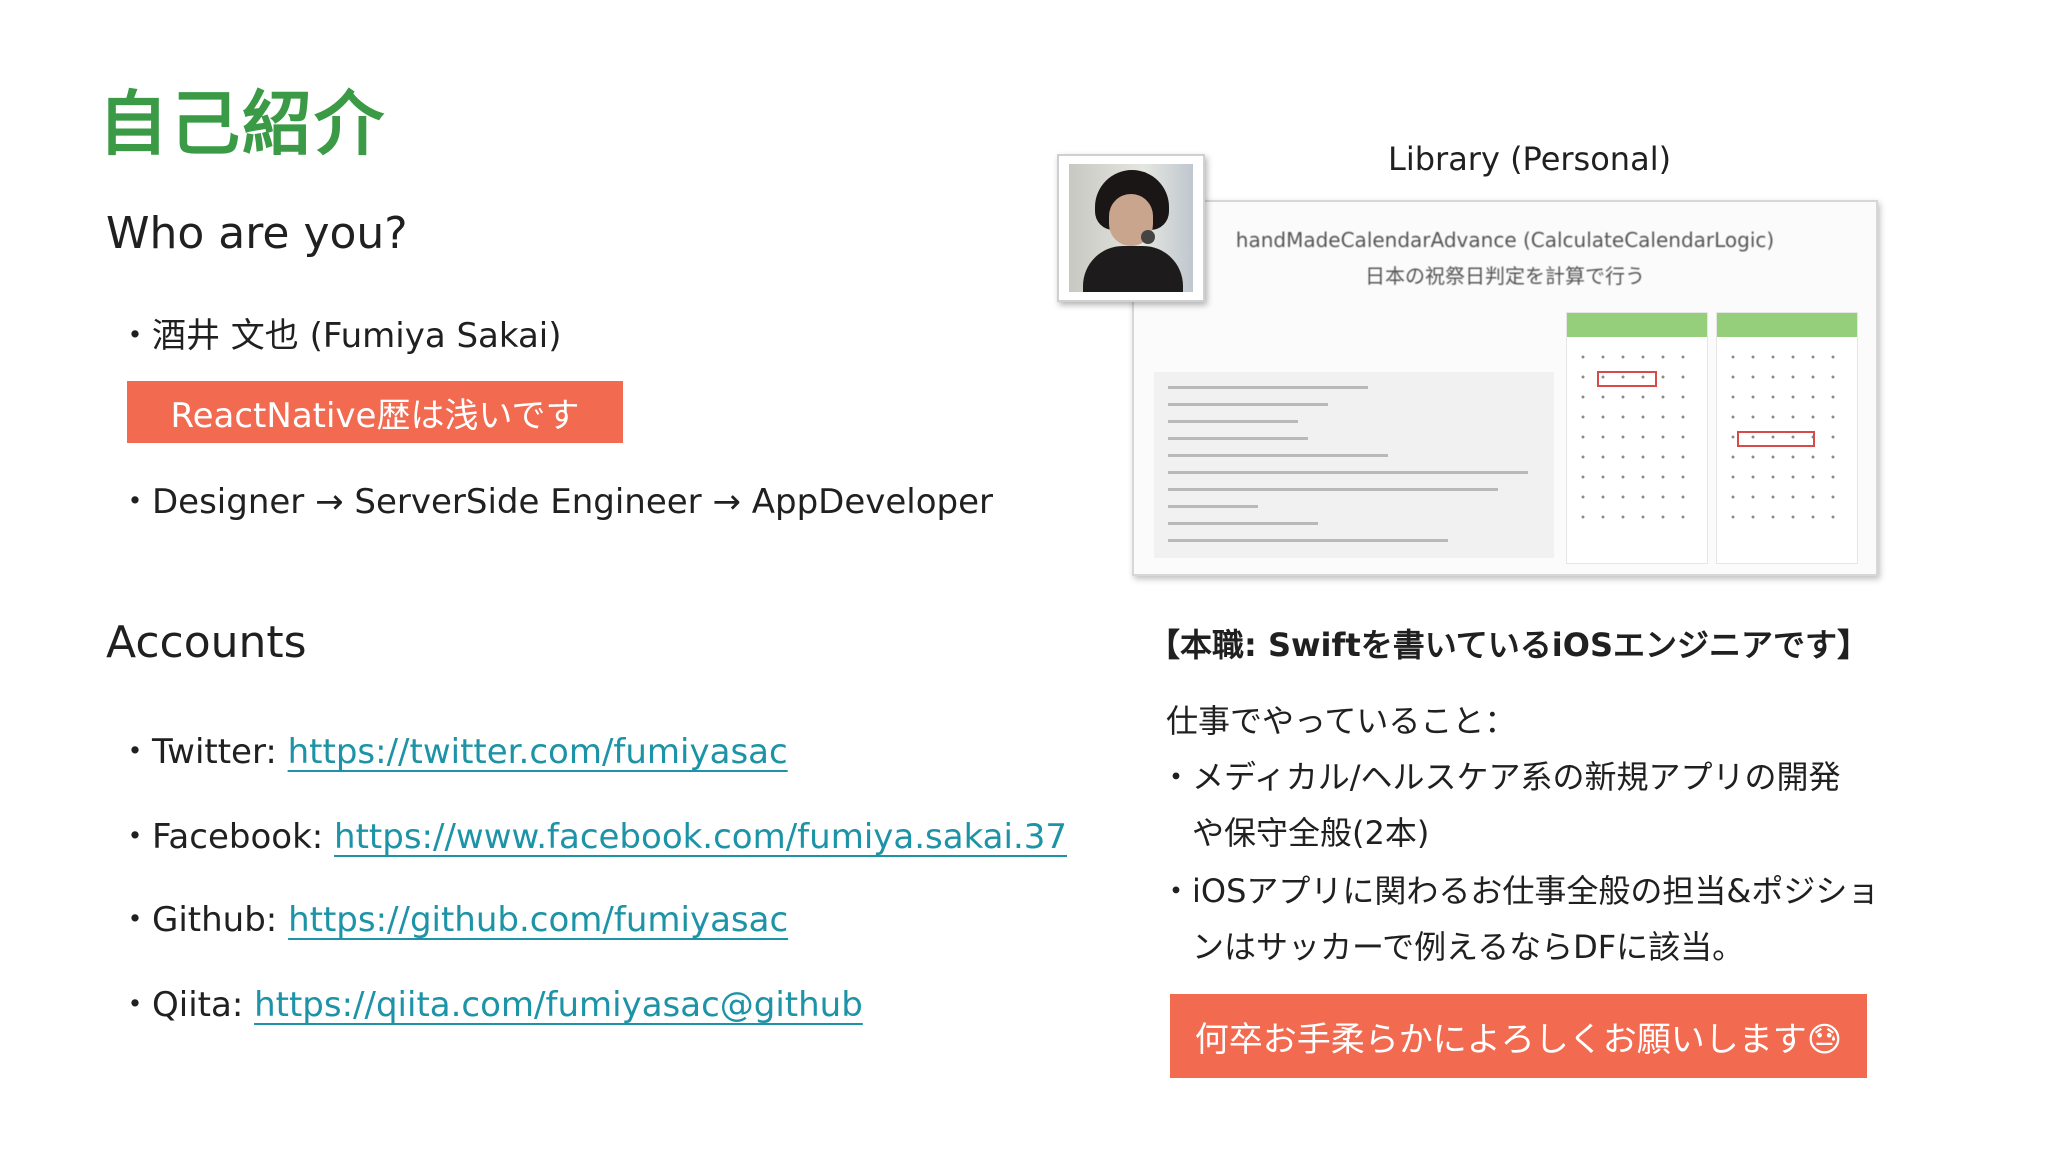 This screenshot has width=2048, height=1152. Describe the element at coordinates (375, 412) in the screenshot. I see `react-native-badge: ReactNative歴は浅いです` at that location.